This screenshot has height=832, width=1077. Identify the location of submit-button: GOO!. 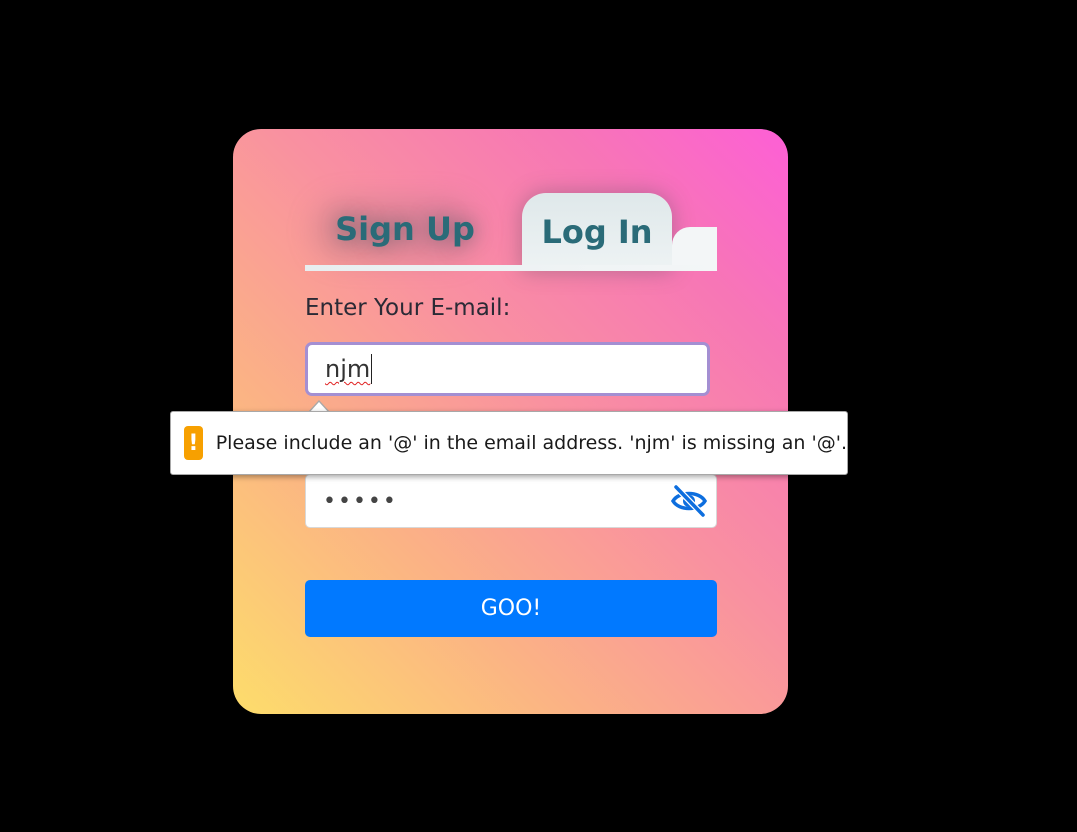
(511, 608).